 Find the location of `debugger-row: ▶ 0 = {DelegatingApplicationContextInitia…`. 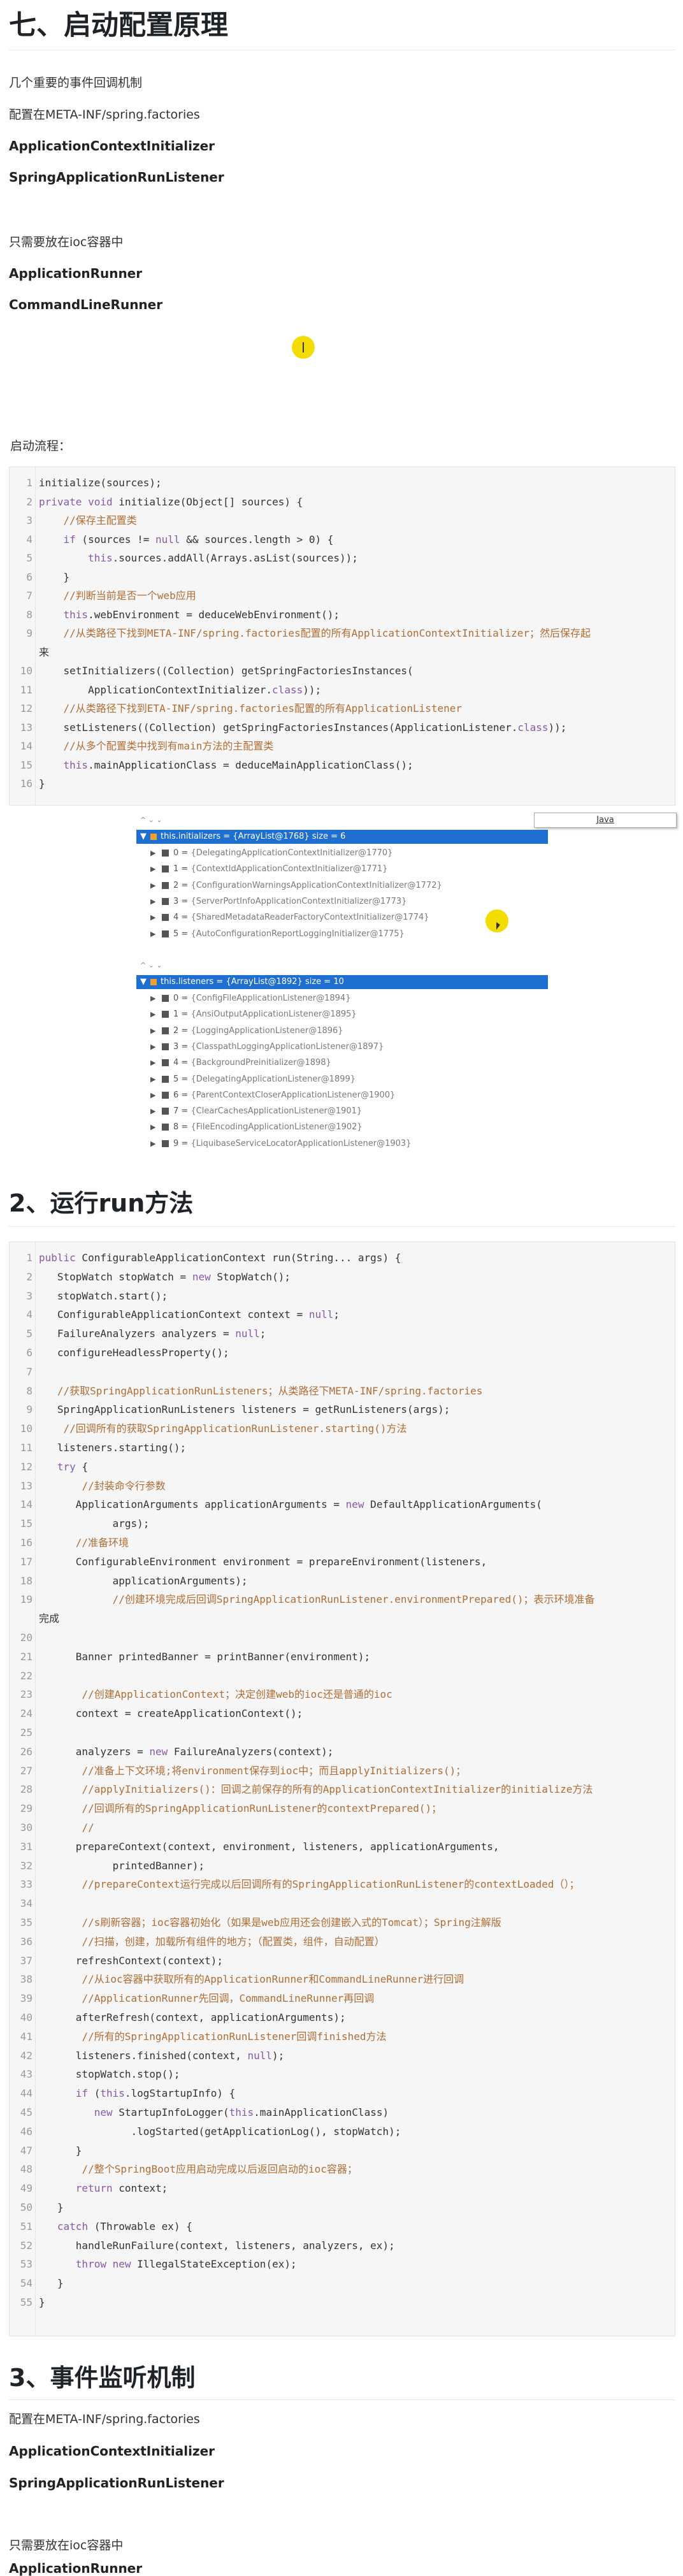

debugger-row: ▶ 0 = {DelegatingApplicationContextInitia… is located at coordinates (342, 853).